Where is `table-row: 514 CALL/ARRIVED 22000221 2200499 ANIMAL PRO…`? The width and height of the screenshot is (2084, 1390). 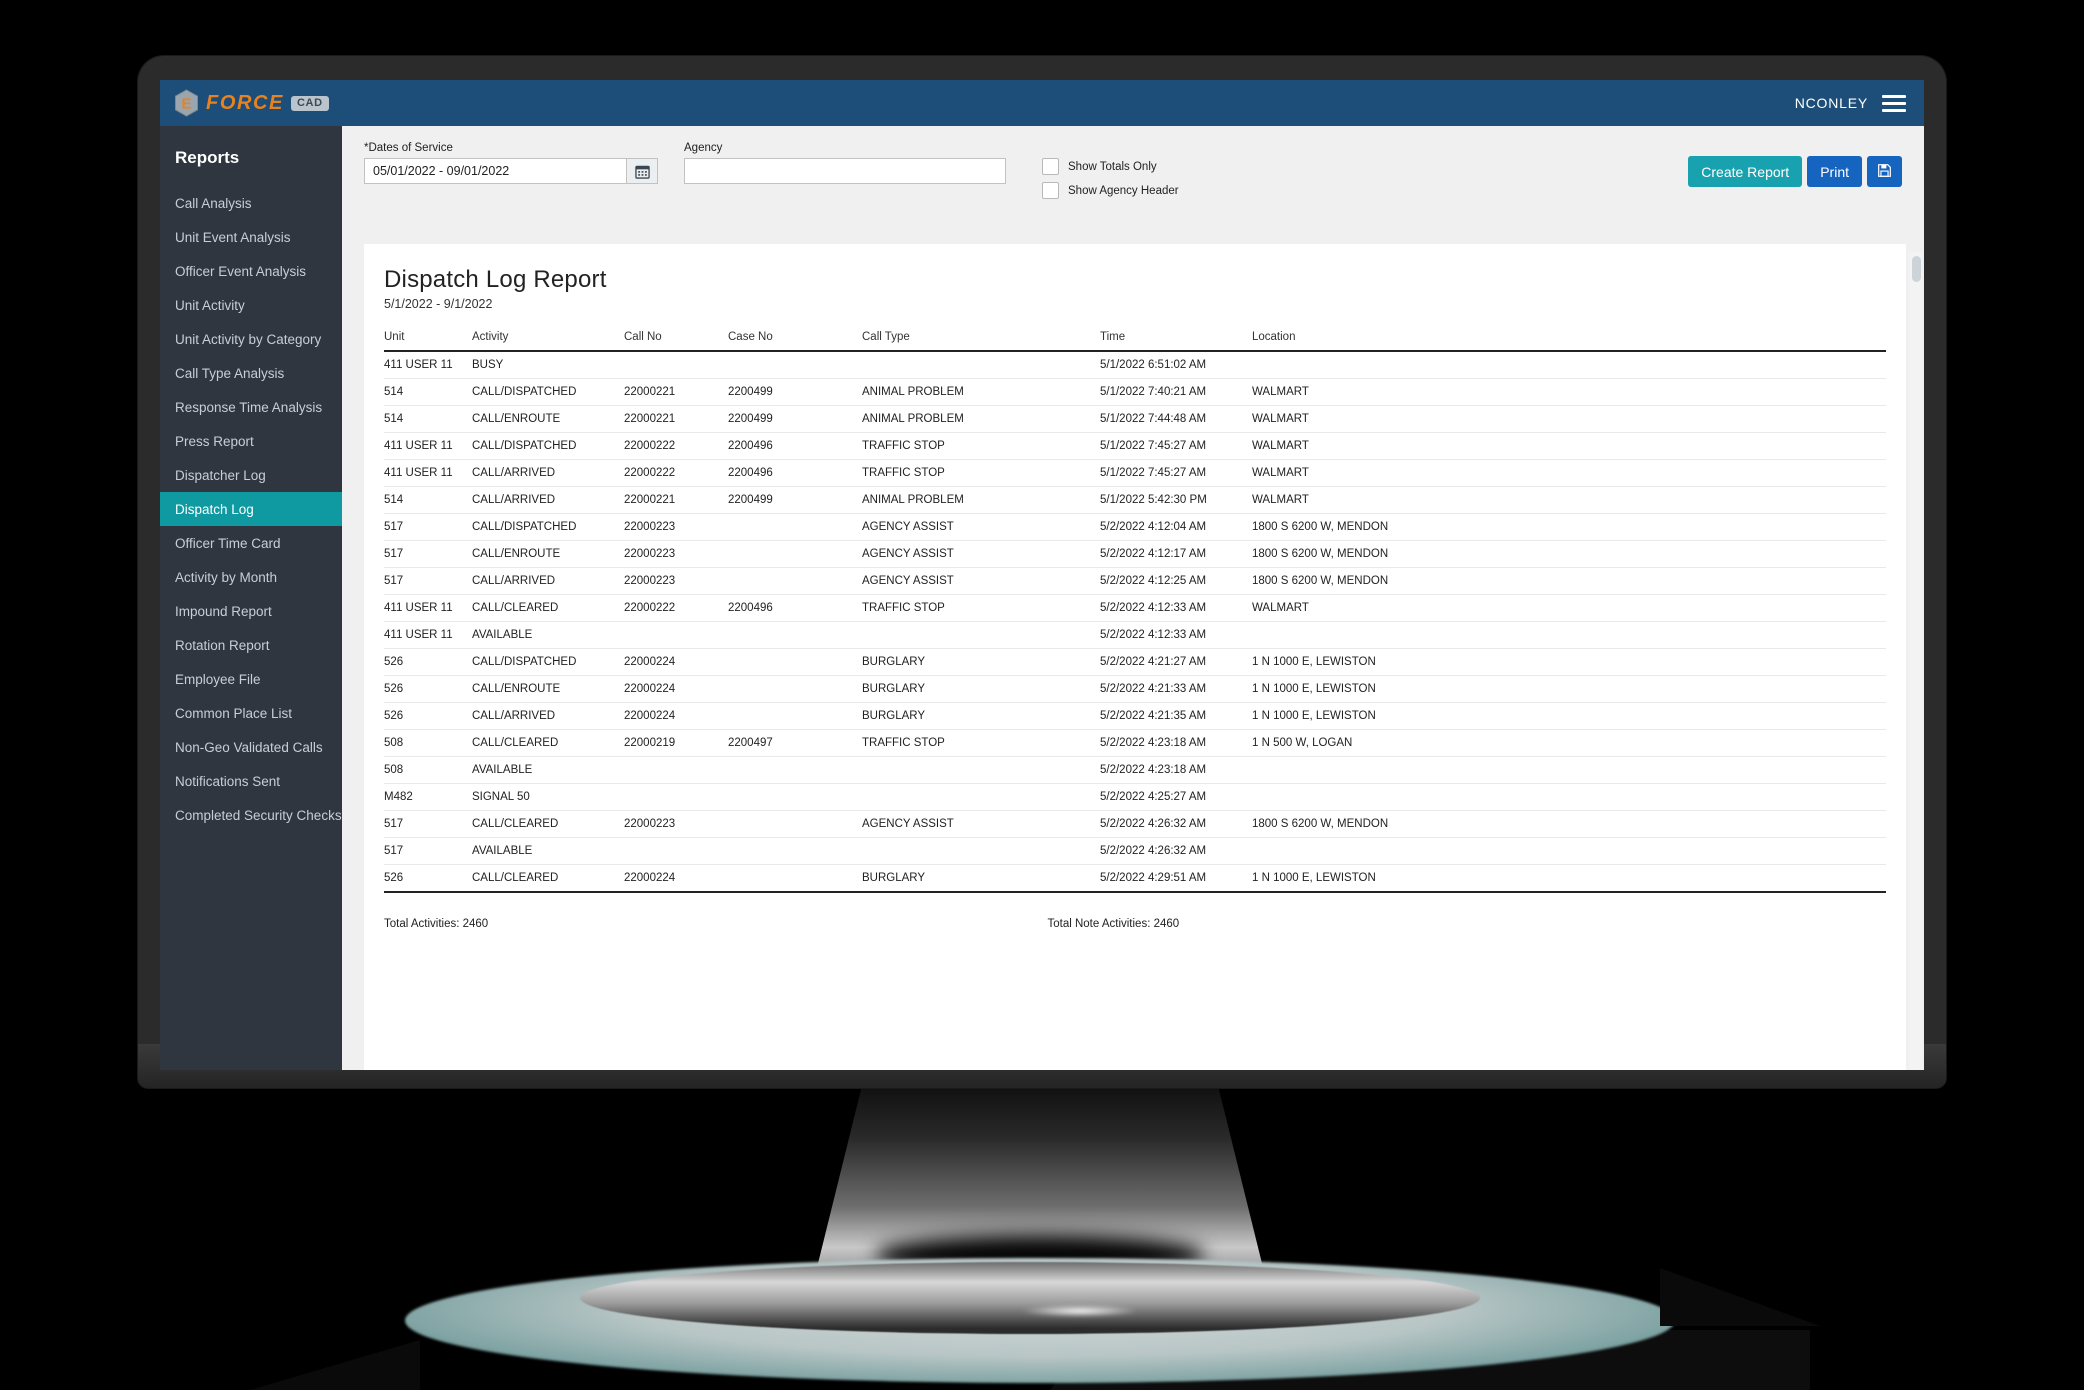
table-row: 514 CALL/ARRIVED 22000221 2200499 ANIMAL PRO… is located at coordinates (1135, 500).